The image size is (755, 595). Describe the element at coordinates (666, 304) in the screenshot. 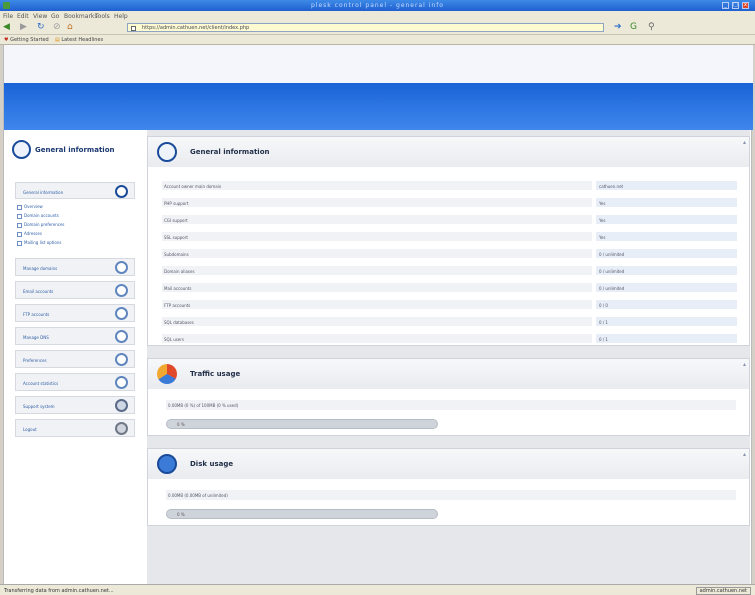

I see `row-value: 0 / 0` at that location.